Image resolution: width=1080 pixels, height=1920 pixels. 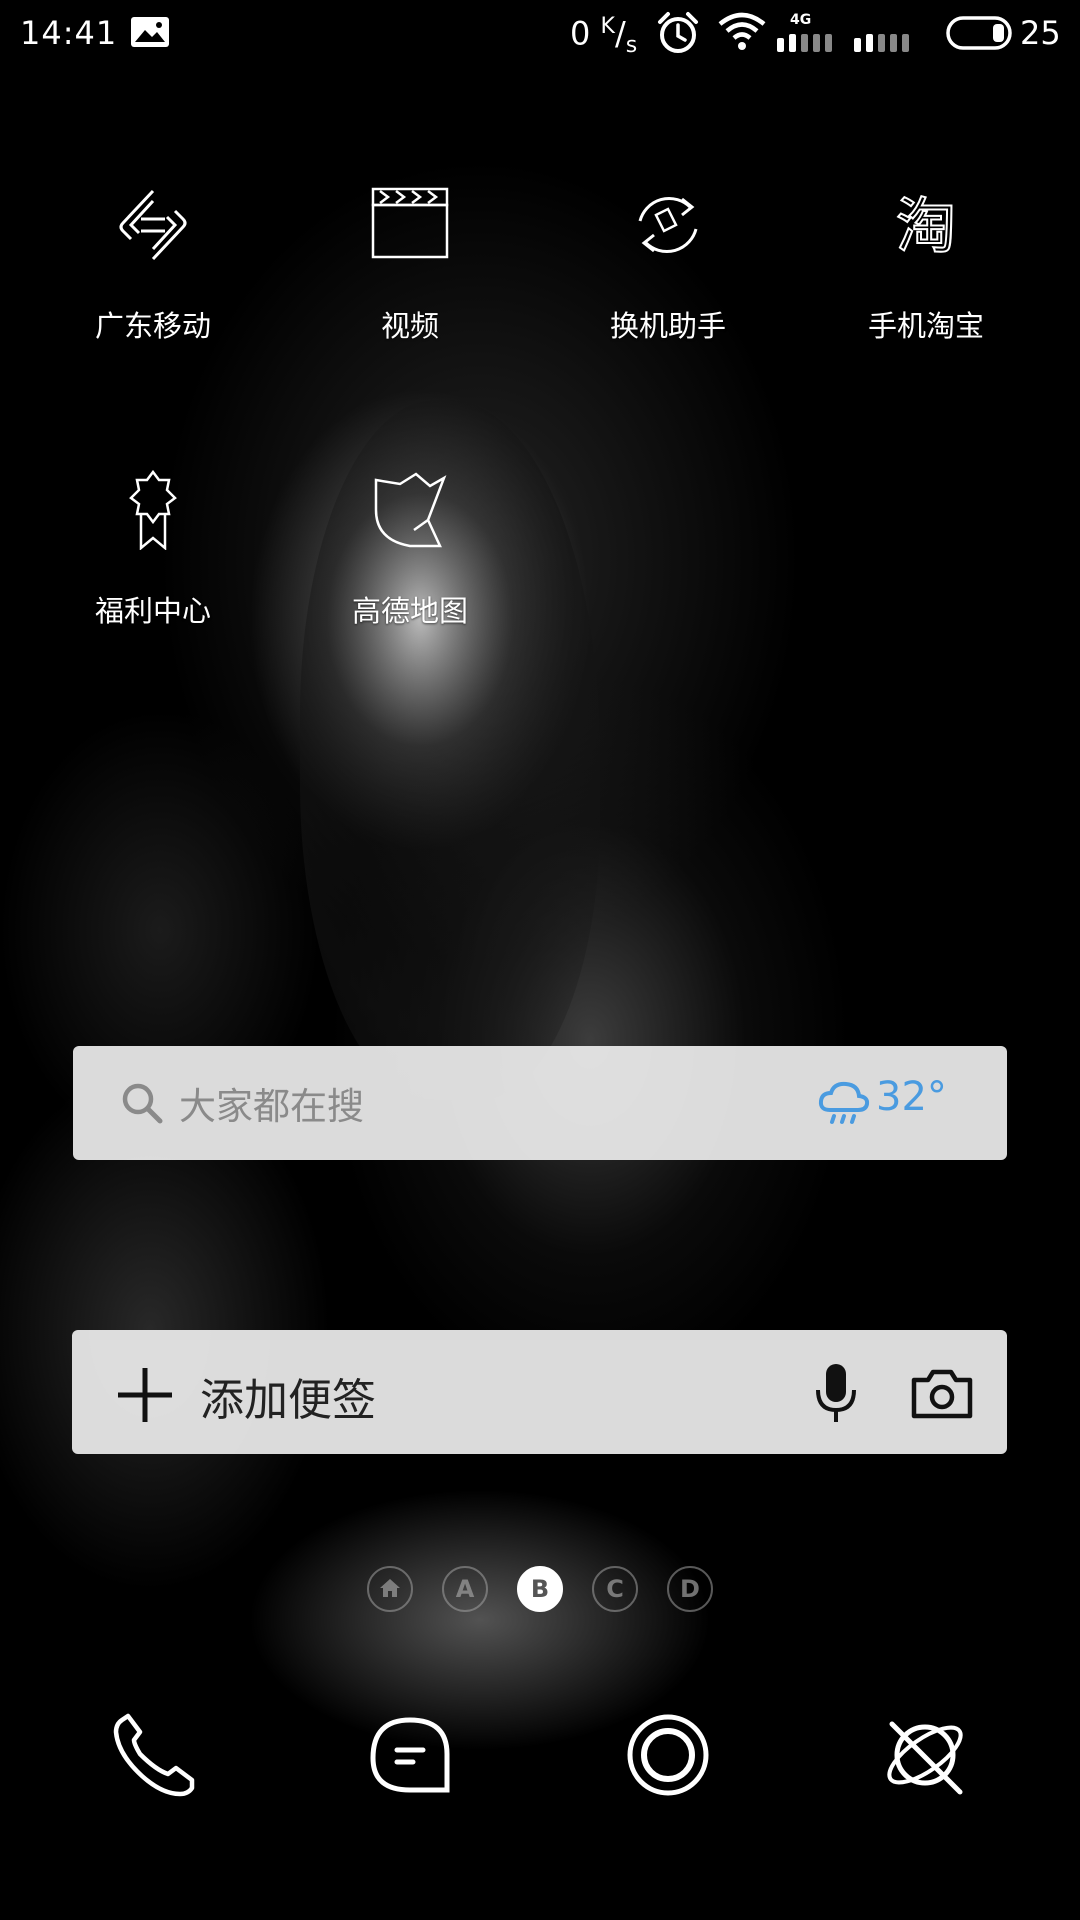 I want to click on app-phone-switch: 换机助手, so click(x=668, y=285).